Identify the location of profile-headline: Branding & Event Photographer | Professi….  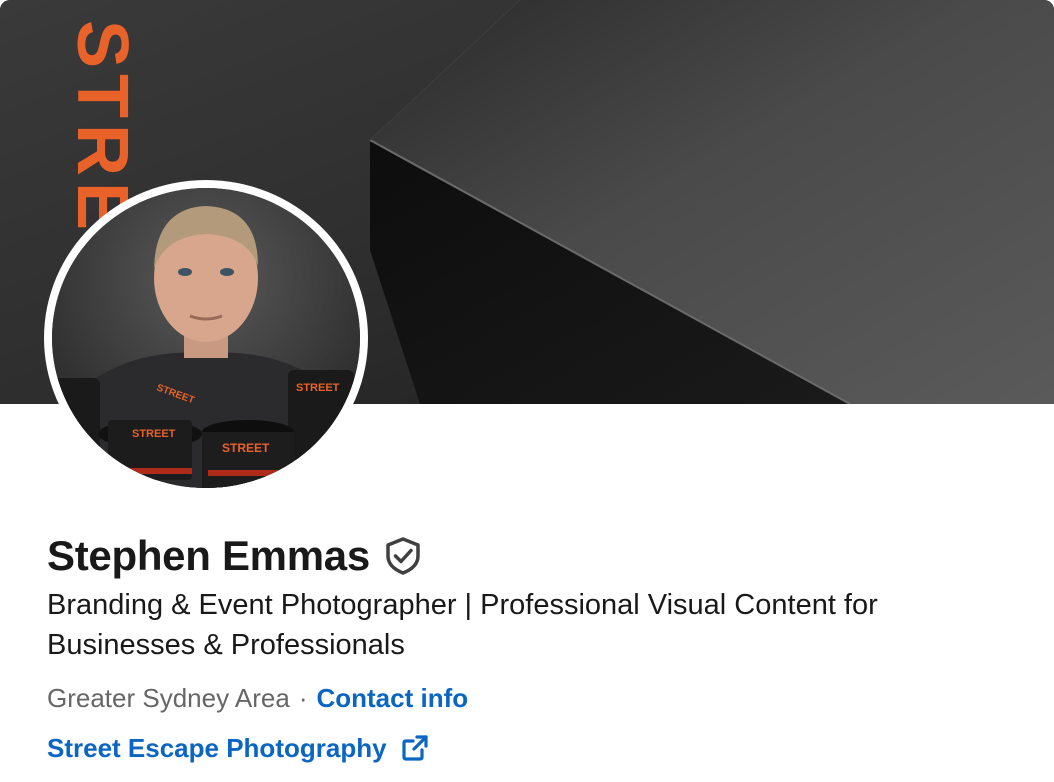
(462, 625).